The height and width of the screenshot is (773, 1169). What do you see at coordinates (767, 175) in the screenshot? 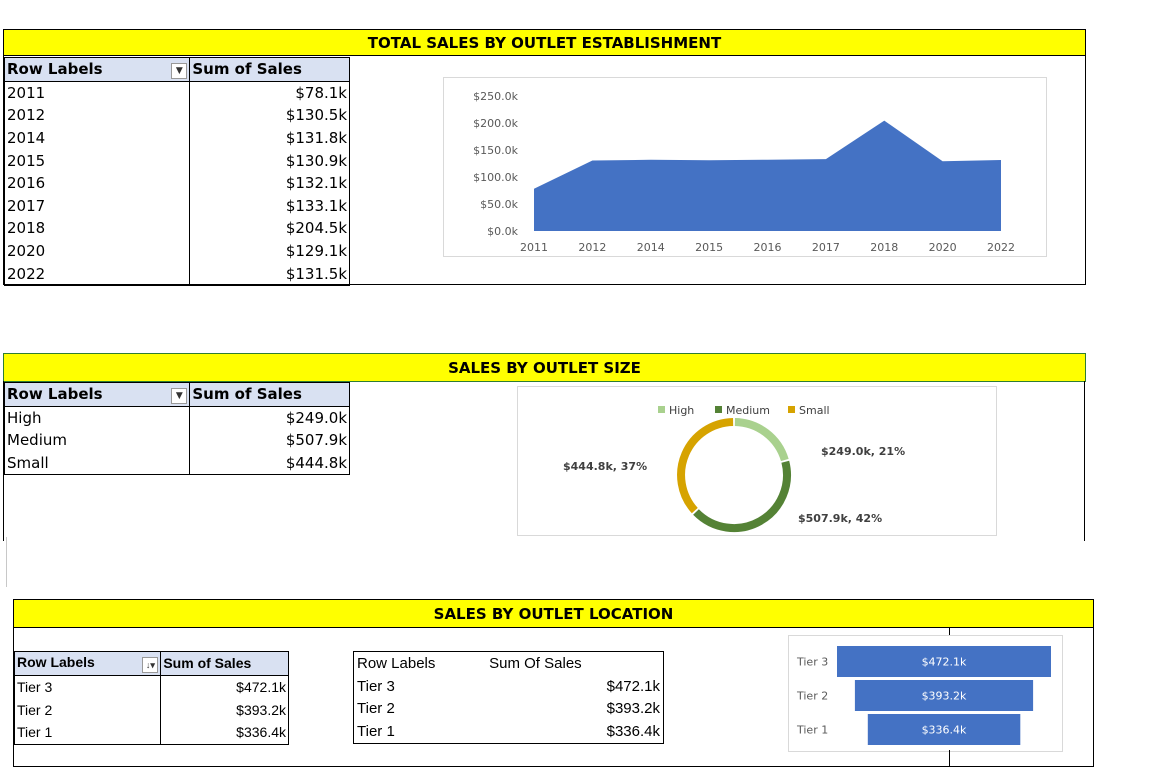
I see `area-series` at bounding box center [767, 175].